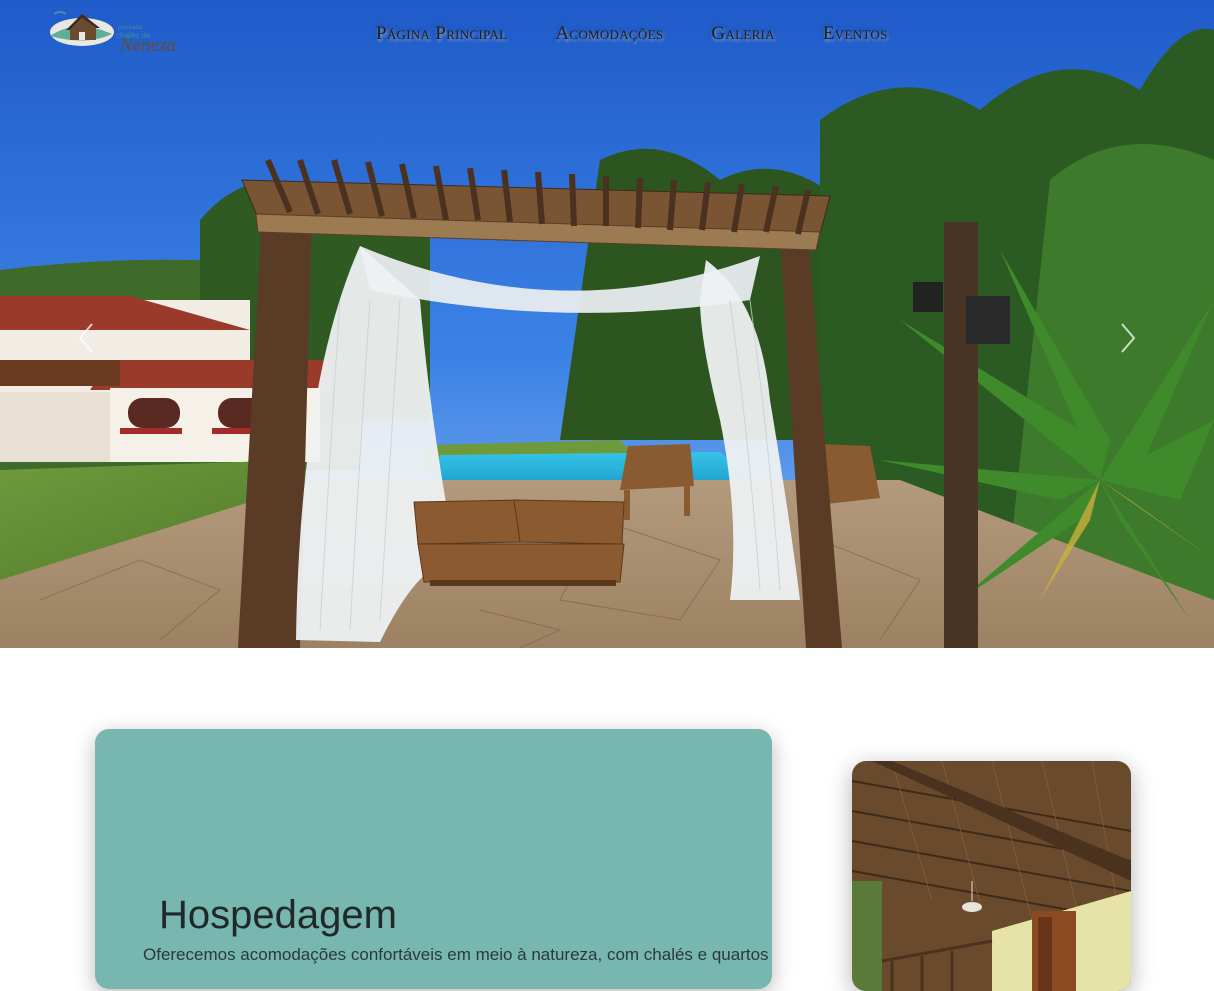  I want to click on nav-events: Eventos, so click(855, 35).